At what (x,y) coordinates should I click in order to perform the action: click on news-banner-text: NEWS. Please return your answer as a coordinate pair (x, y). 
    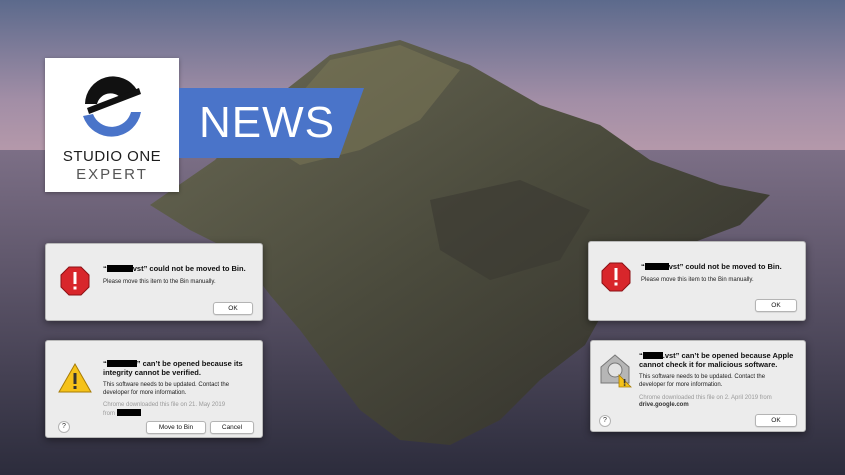
    Looking at the image, I should click on (267, 122).